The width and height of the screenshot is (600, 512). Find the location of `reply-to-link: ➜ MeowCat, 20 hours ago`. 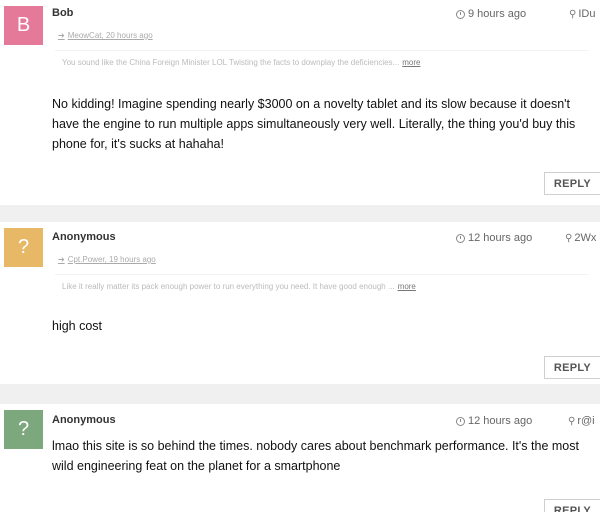

reply-to-link: ➜ MeowCat, 20 hours ago is located at coordinates (105, 35).